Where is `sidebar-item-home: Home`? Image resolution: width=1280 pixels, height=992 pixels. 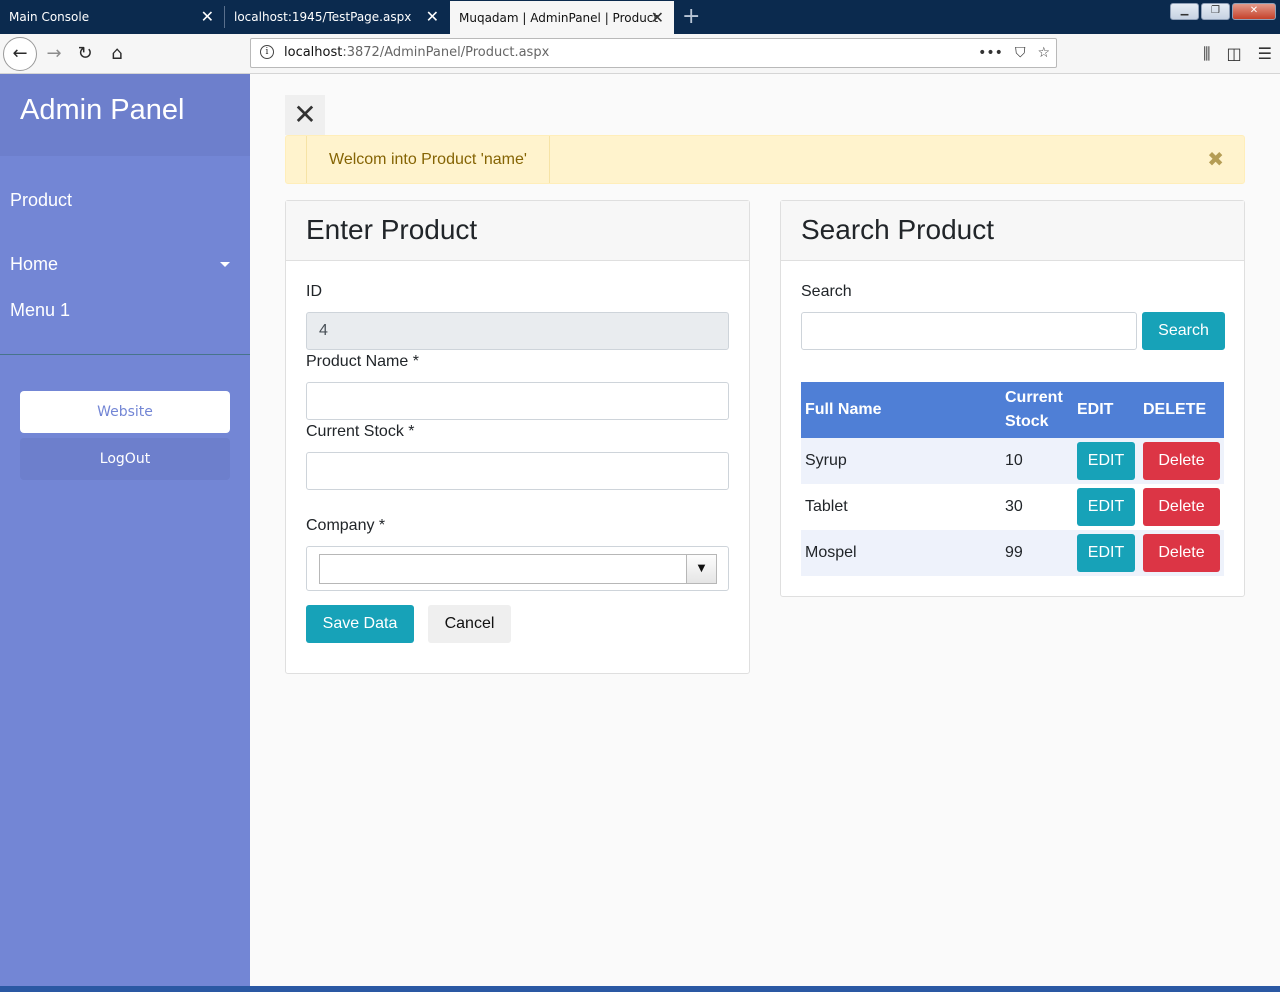 sidebar-item-home: Home is located at coordinates (34, 264).